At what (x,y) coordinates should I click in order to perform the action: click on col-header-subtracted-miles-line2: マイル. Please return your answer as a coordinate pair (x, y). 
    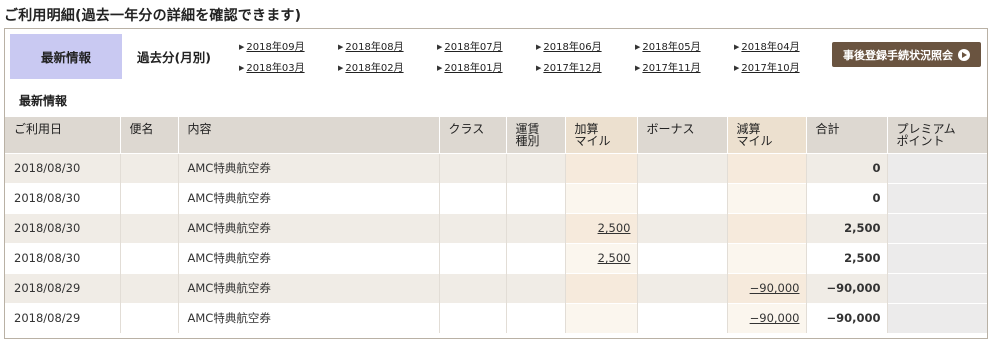
    Looking at the image, I should click on (754, 141).